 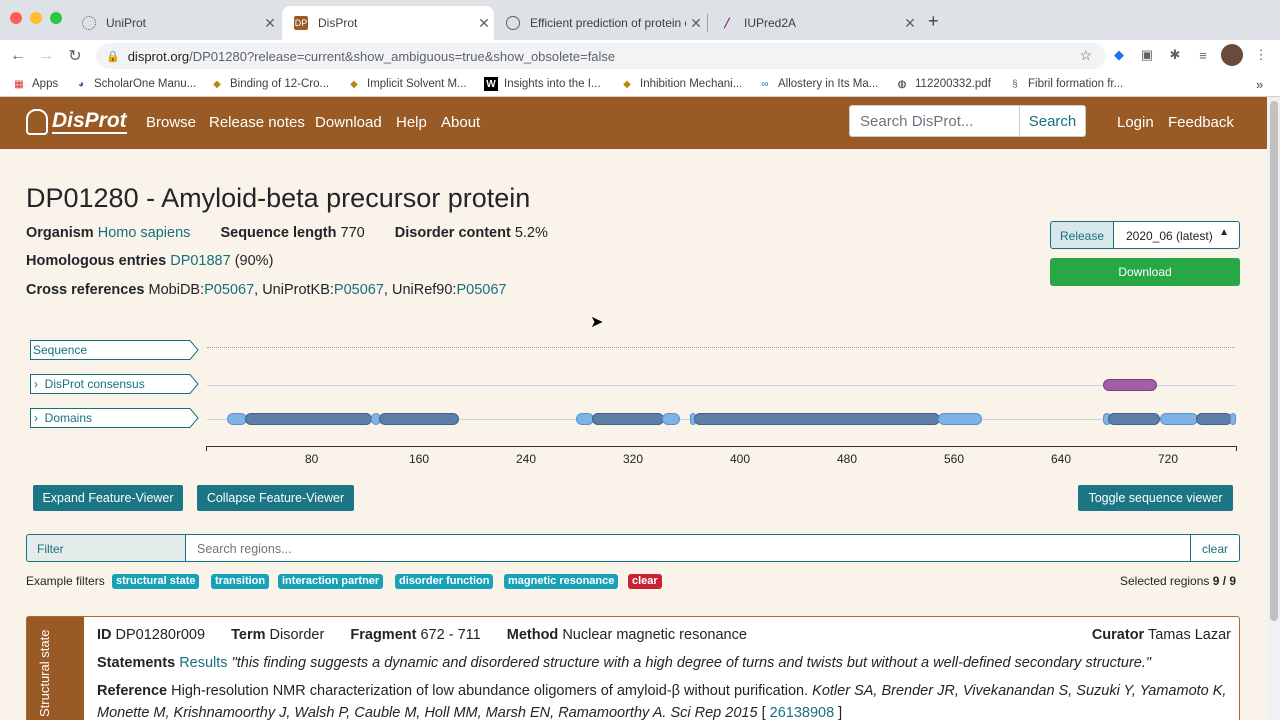 I want to click on bookmark-apps: ▦ Apps, so click(x=35, y=84).